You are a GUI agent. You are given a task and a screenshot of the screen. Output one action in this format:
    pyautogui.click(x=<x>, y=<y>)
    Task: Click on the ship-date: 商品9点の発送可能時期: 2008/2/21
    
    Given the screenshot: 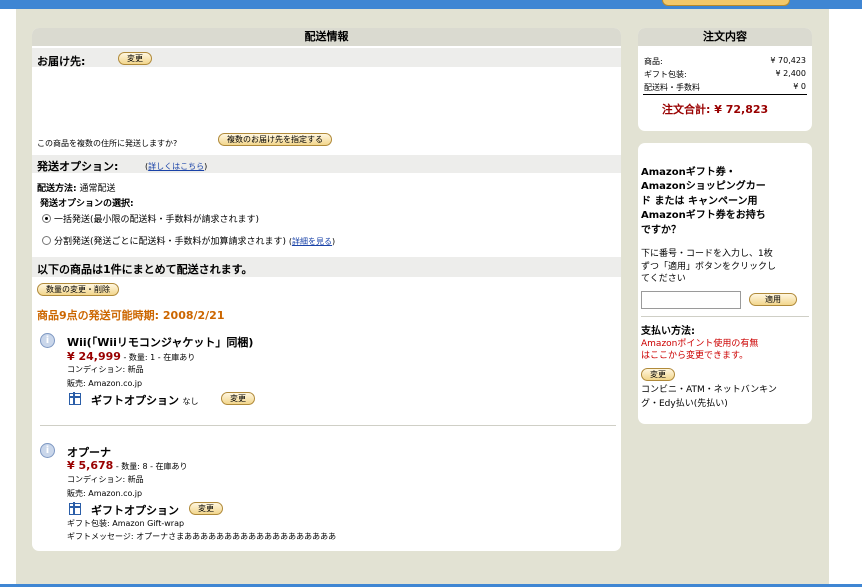 What is the action you would take?
    pyautogui.click(x=131, y=315)
    